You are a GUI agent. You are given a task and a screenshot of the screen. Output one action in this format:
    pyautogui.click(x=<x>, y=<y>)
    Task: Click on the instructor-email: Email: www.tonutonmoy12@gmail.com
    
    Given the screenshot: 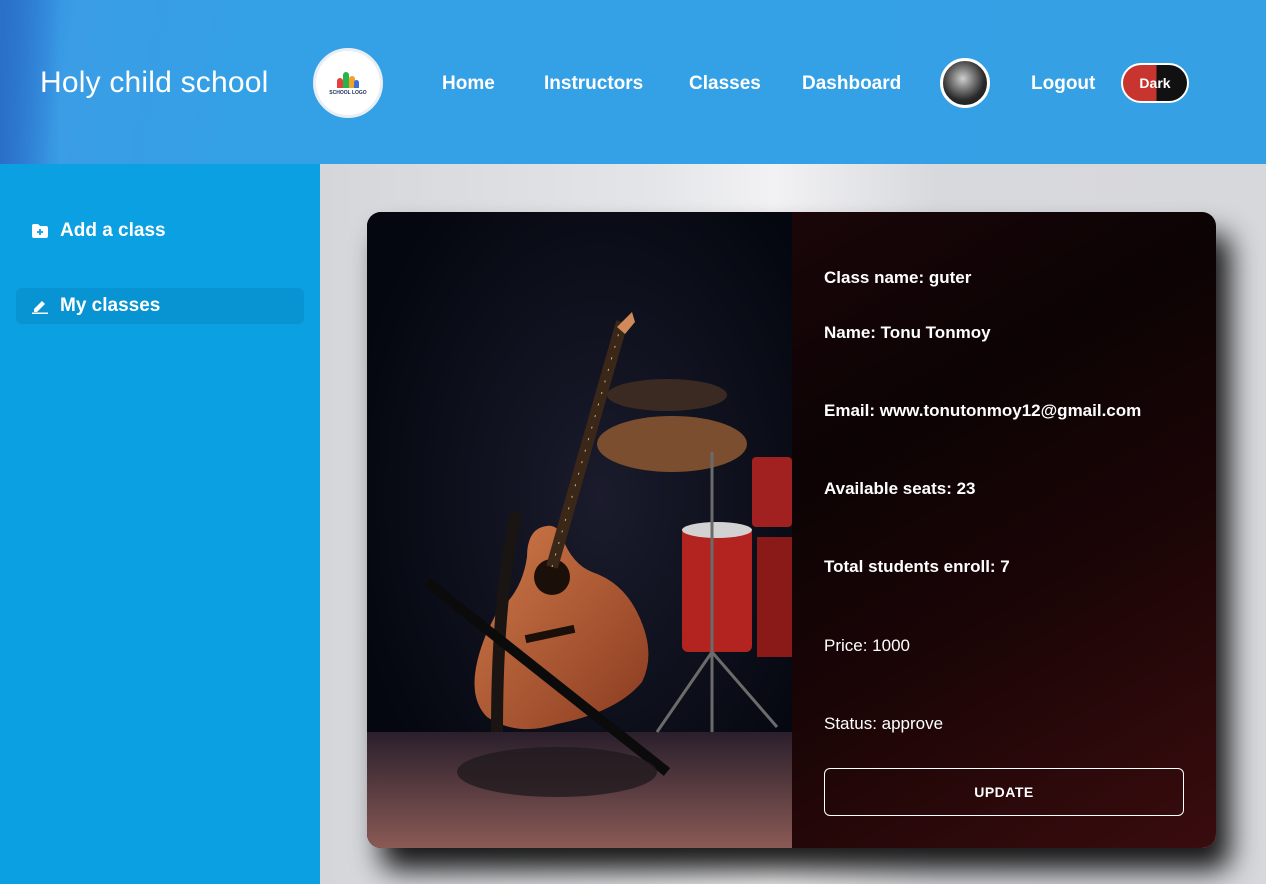 What is the action you would take?
    pyautogui.click(x=983, y=410)
    